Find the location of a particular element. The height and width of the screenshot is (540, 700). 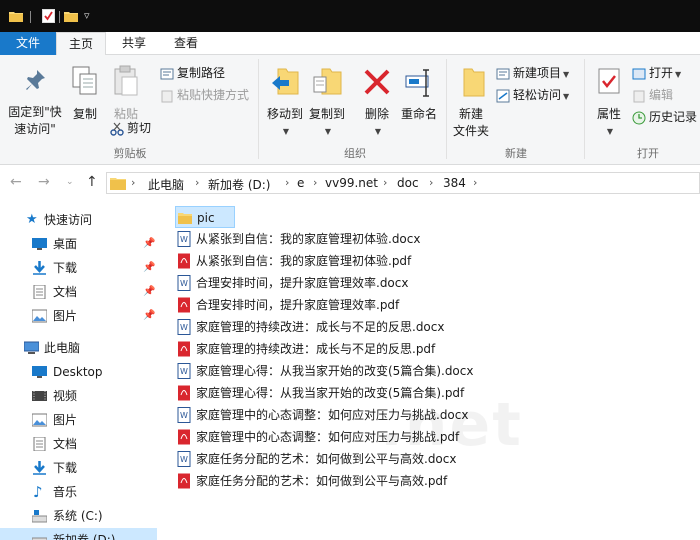

documents-icon is located at coordinates (39, 444).